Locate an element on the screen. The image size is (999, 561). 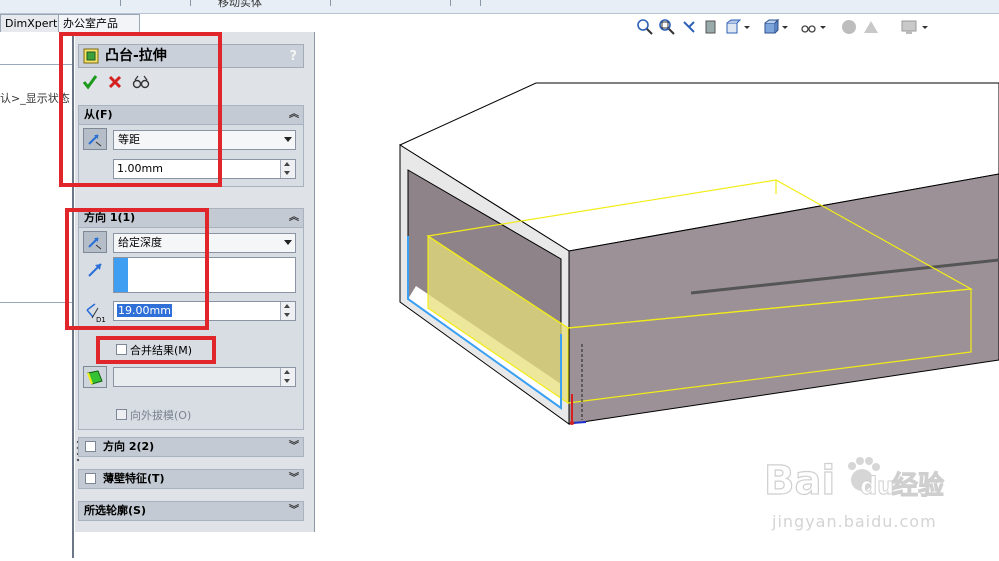
tab-dimxpert: DimXpert is located at coordinates (33, 23).